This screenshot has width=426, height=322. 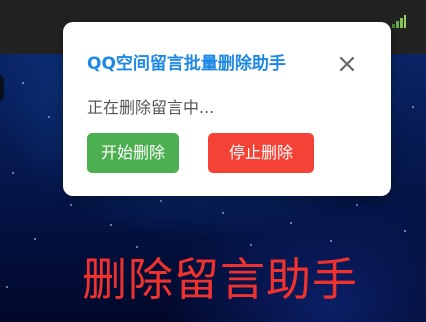 I want to click on dialog-title: QQ空间留言批量删除助手, so click(x=186, y=64).